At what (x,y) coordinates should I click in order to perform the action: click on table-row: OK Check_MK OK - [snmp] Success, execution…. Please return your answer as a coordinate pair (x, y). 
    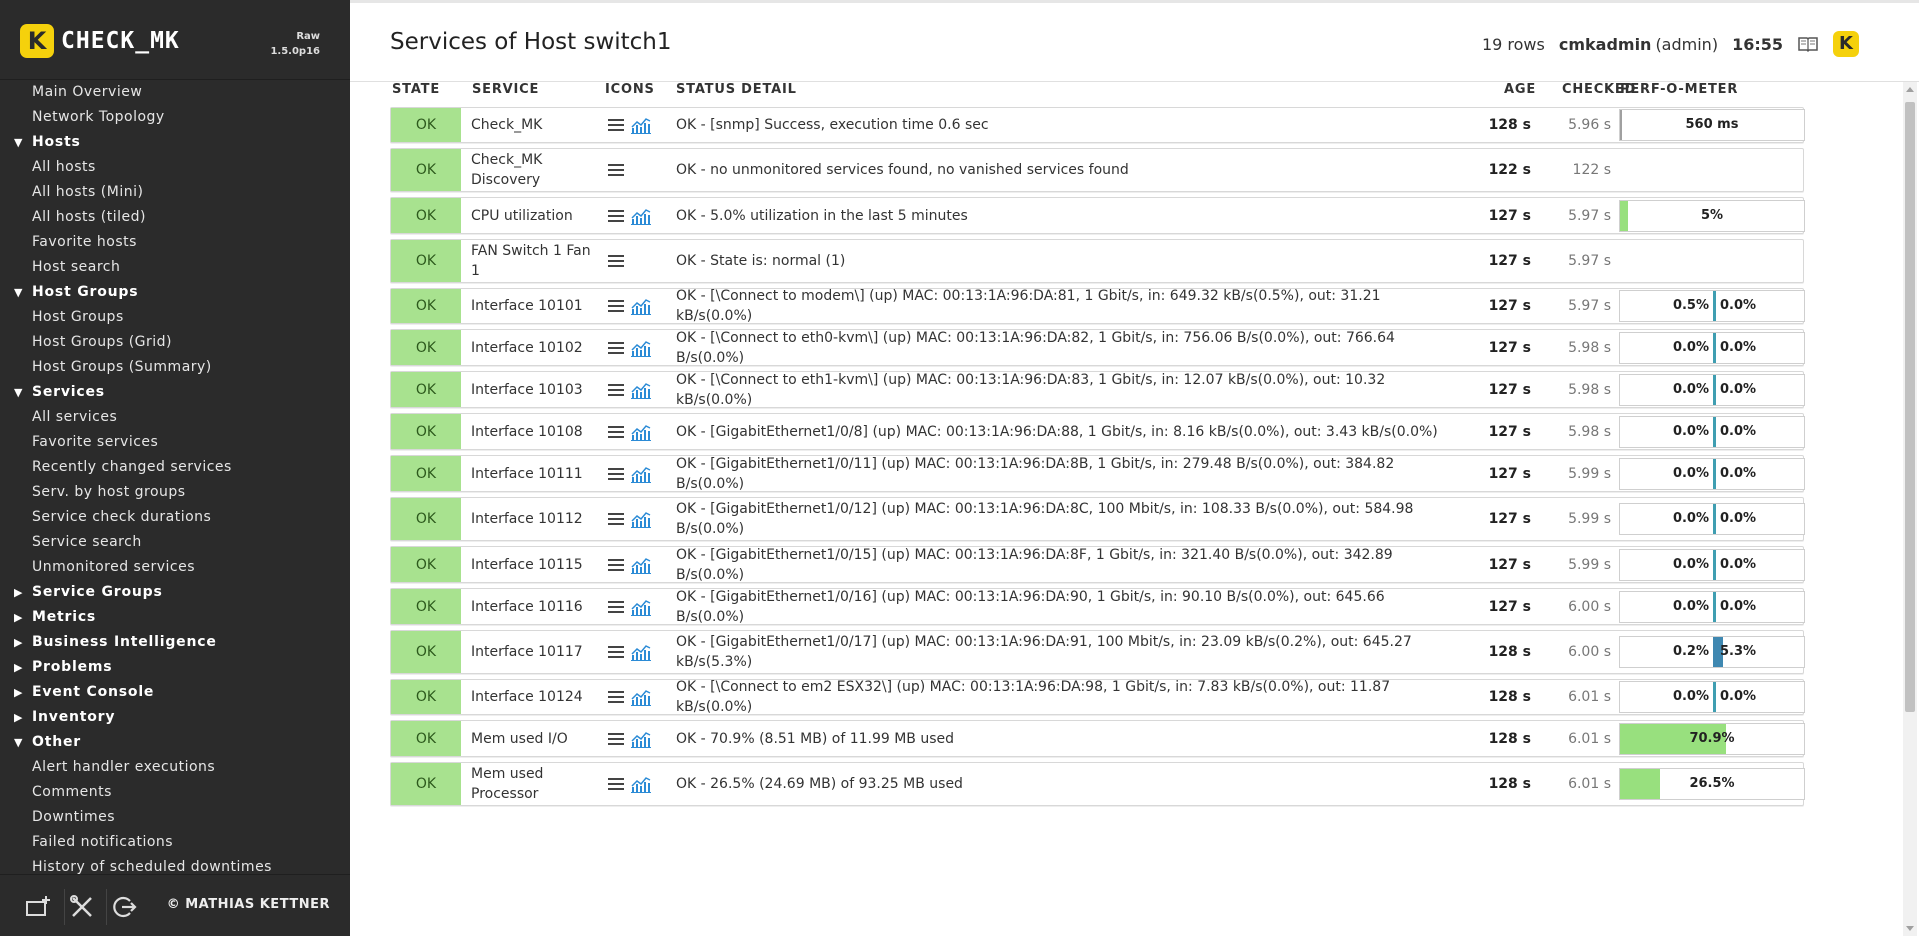
    Looking at the image, I should click on (1097, 125).